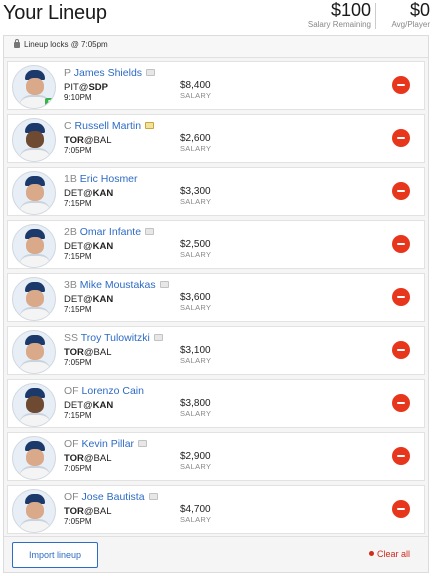 This screenshot has height=576, width=433. I want to click on lock-bar: Lineup locks @ 7:05pm, so click(216, 47).